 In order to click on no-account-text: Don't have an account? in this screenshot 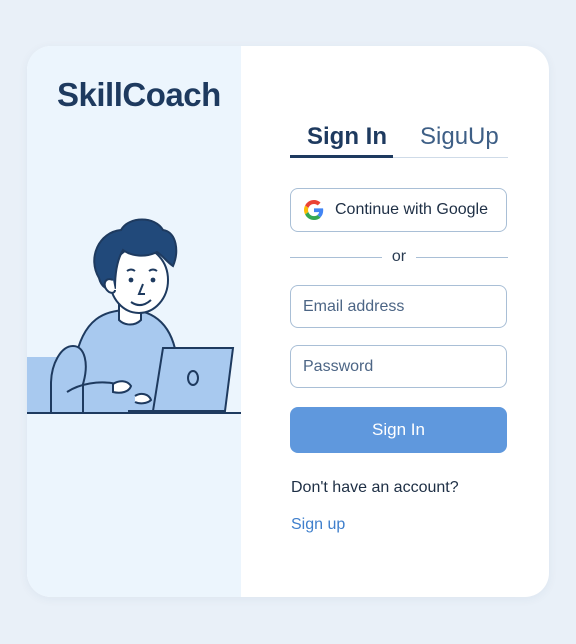, I will do `click(375, 487)`.